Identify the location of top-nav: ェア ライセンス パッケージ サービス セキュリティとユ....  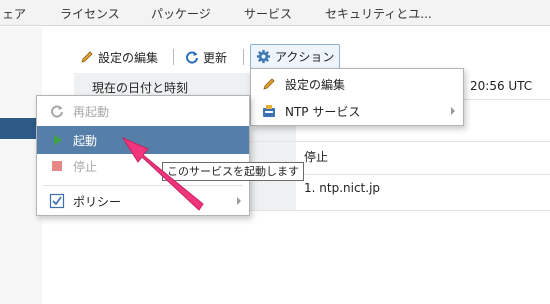
(275, 13).